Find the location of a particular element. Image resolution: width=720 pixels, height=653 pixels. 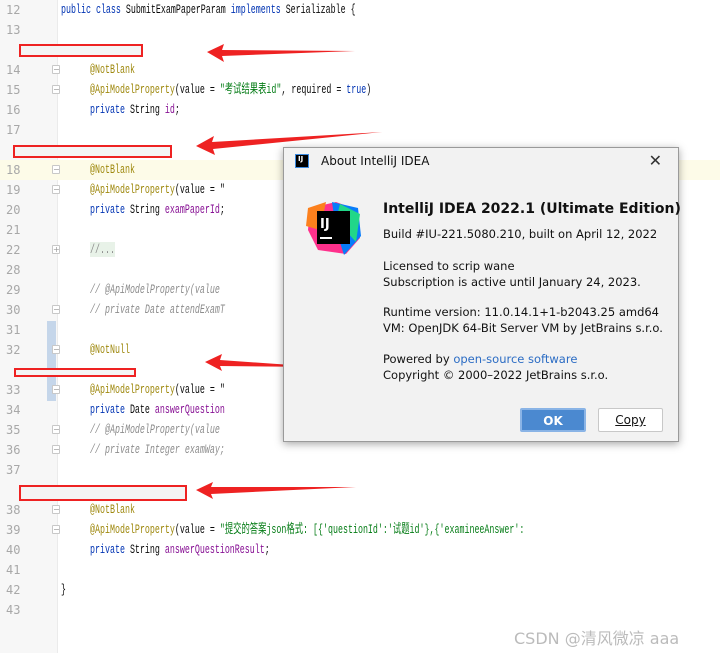

copy-button: Copy is located at coordinates (630, 420).